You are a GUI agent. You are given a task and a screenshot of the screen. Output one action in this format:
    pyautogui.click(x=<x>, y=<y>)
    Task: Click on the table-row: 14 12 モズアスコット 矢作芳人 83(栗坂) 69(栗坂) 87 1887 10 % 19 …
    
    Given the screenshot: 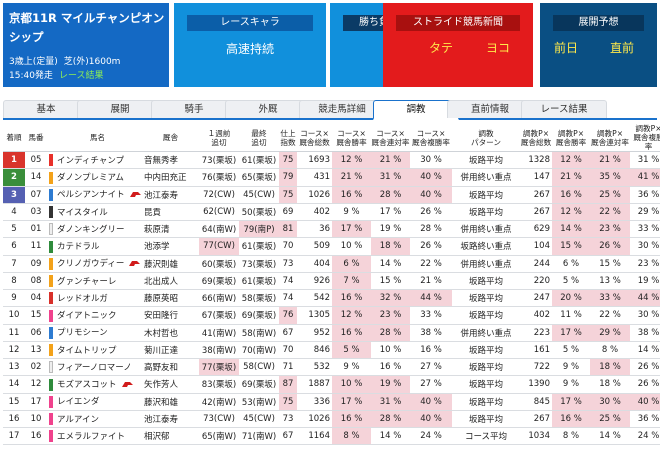 What is the action you would take?
    pyautogui.click(x=331, y=384)
    